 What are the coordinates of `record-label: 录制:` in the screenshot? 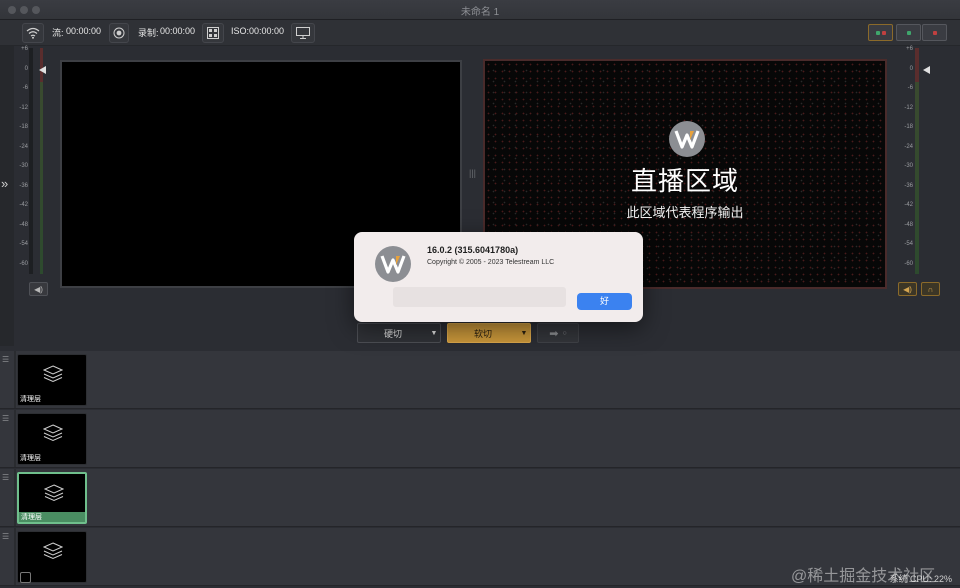 It's located at (148, 33).